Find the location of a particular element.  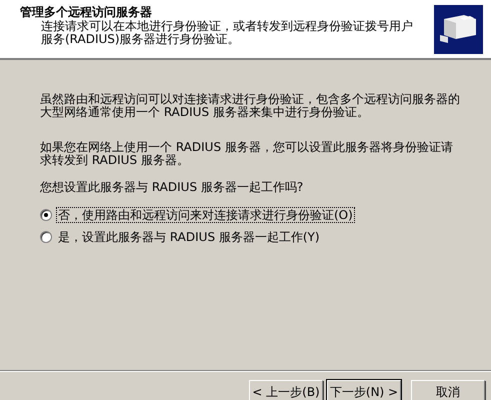

server-icon is located at coordinates (458, 29).